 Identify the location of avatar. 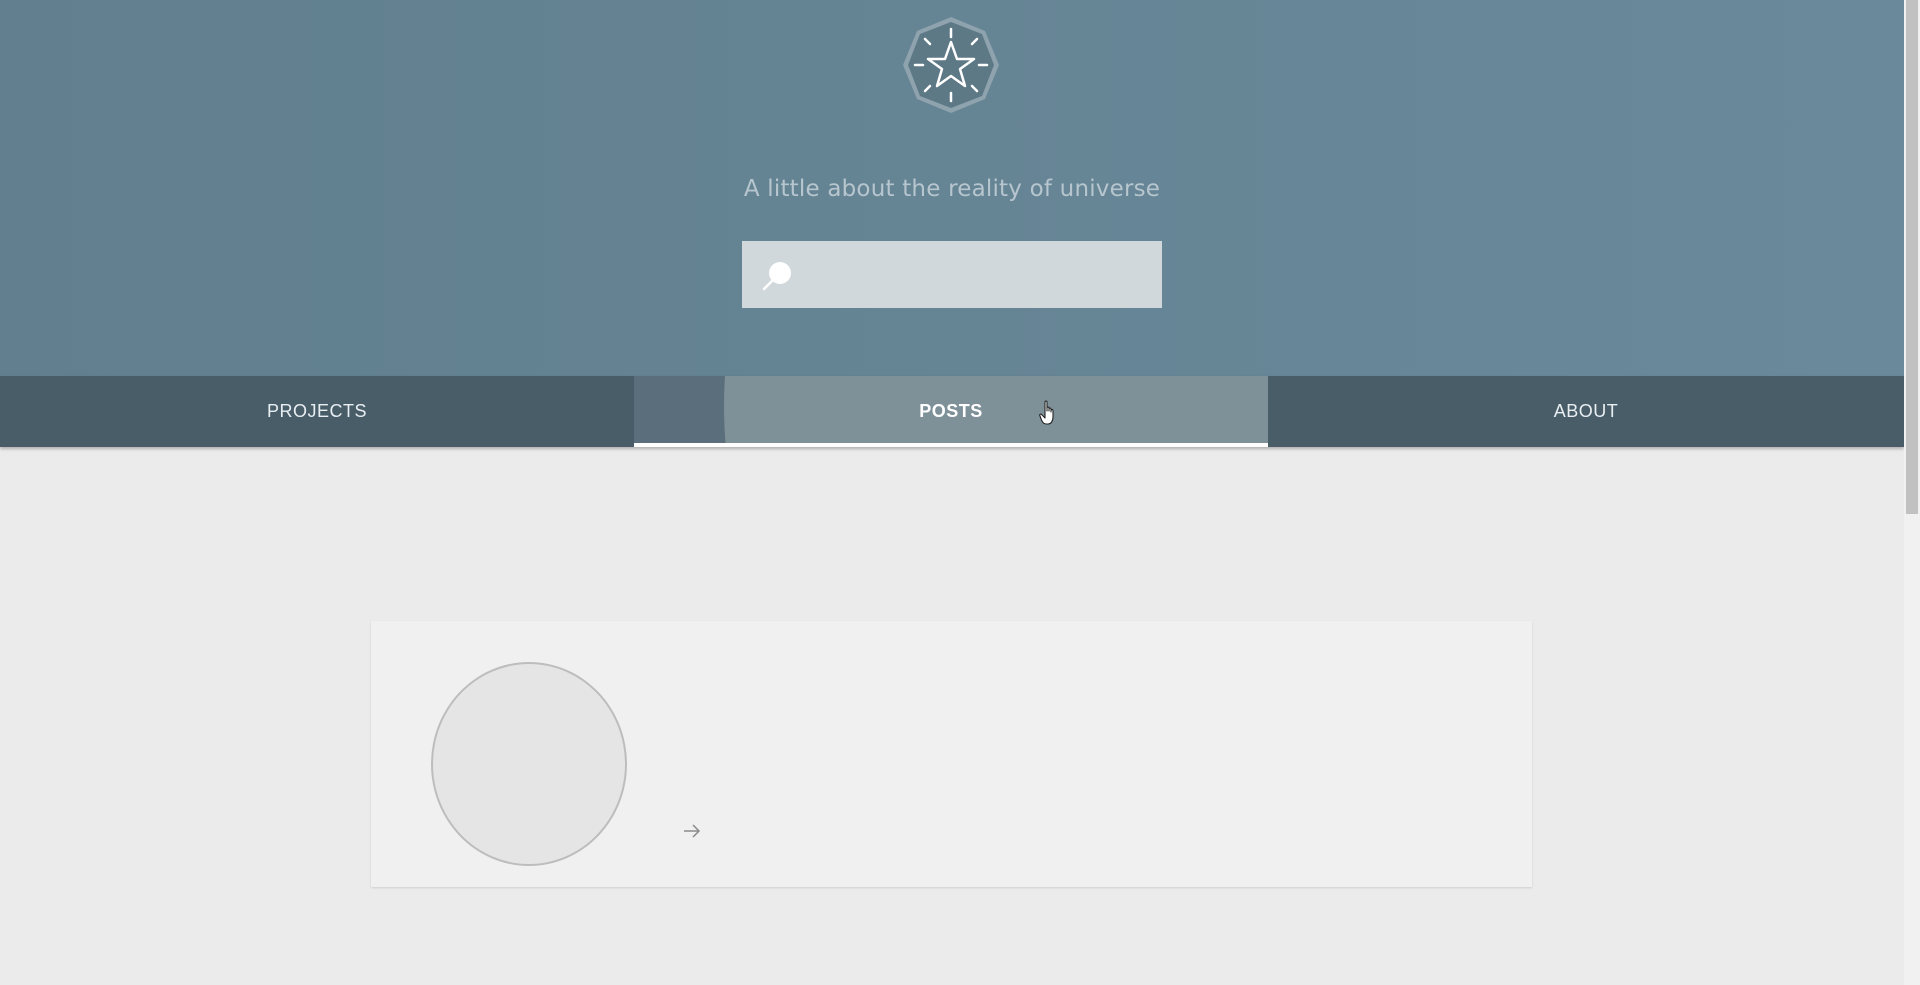
(529, 764).